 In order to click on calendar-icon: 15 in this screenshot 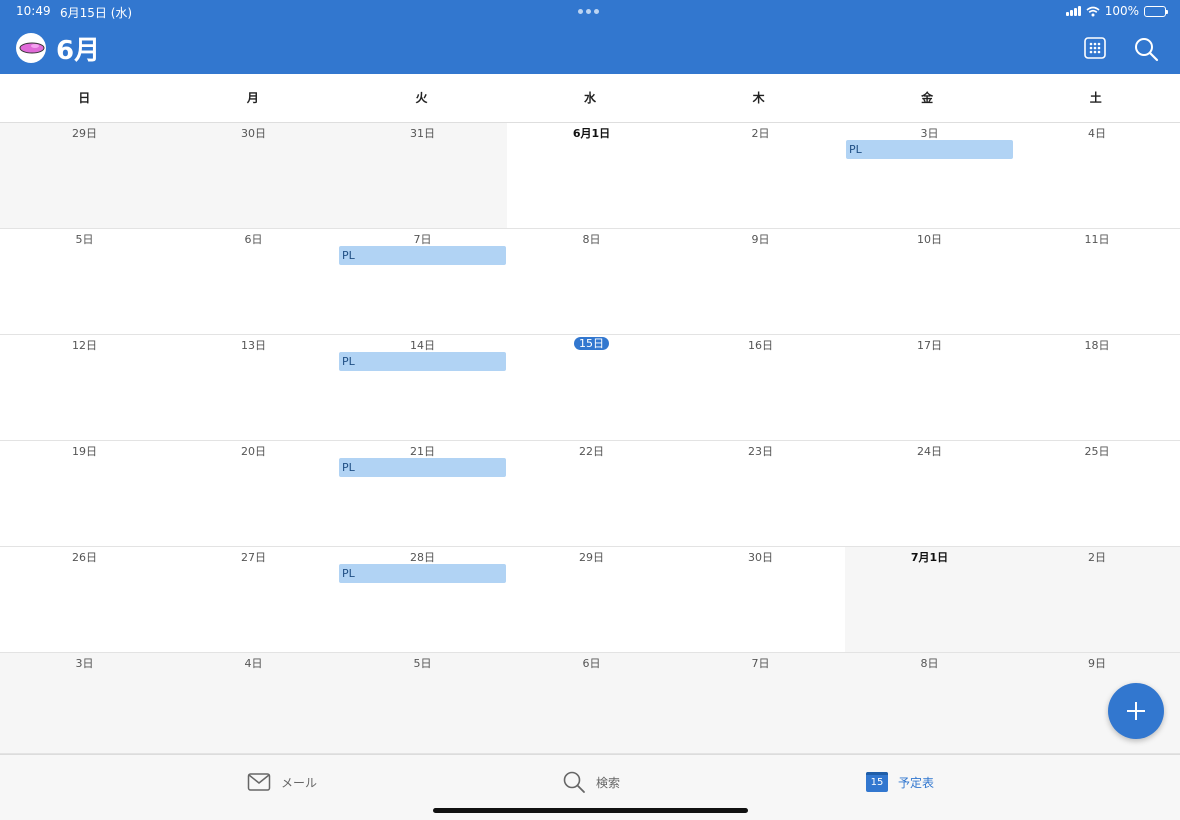, I will do `click(877, 782)`.